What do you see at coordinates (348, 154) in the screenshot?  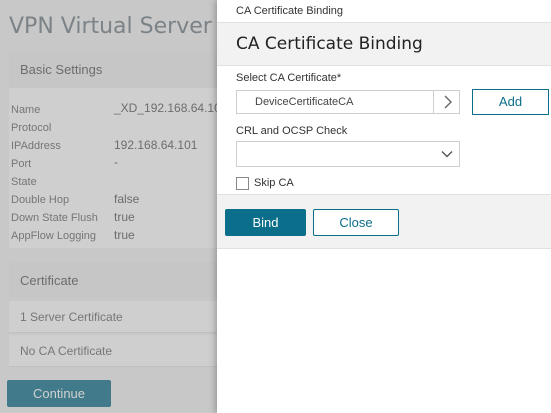 I see `crl-ocsp-dropdown` at bounding box center [348, 154].